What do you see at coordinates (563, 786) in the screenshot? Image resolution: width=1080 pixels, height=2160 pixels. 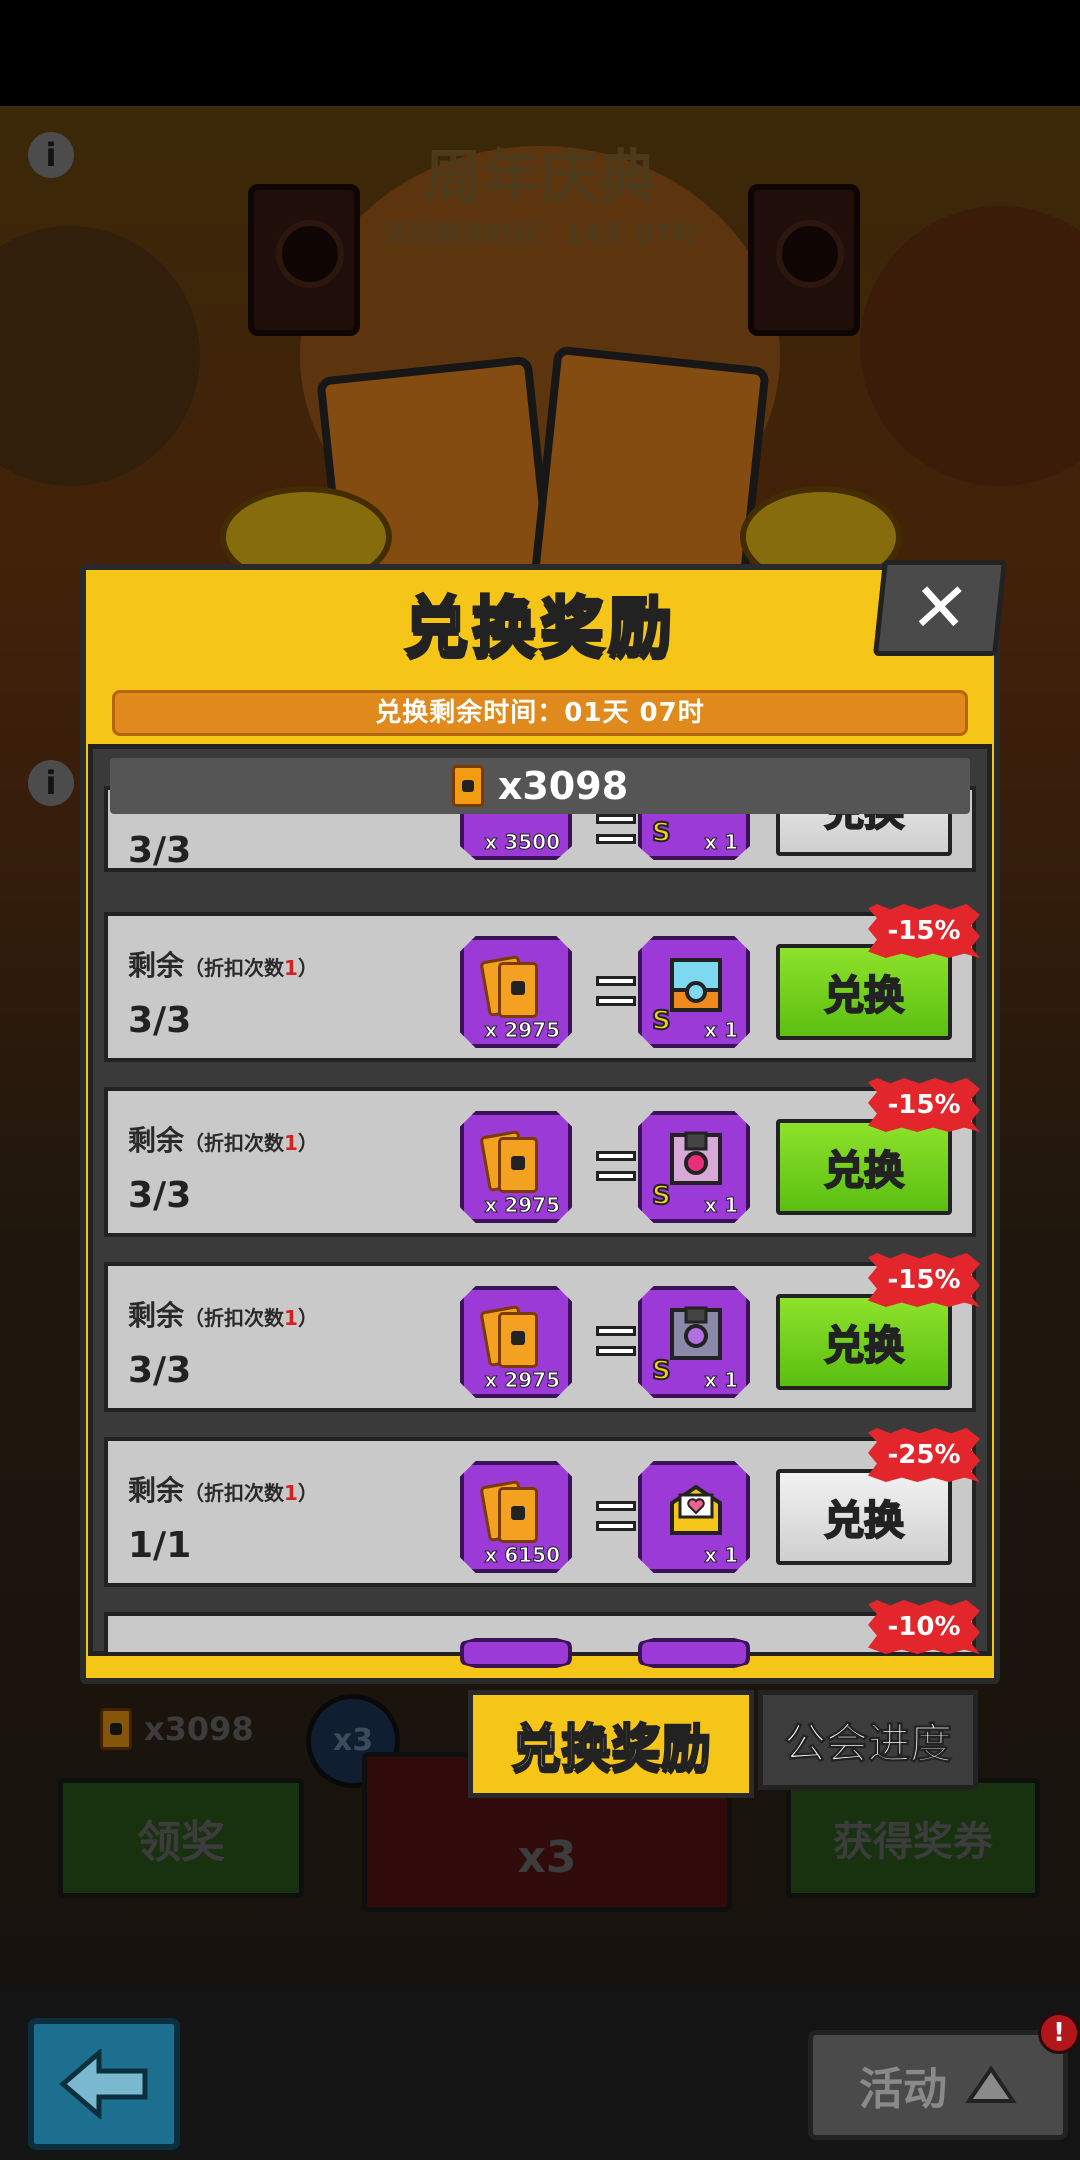 I see `currency-amount: x3098` at bounding box center [563, 786].